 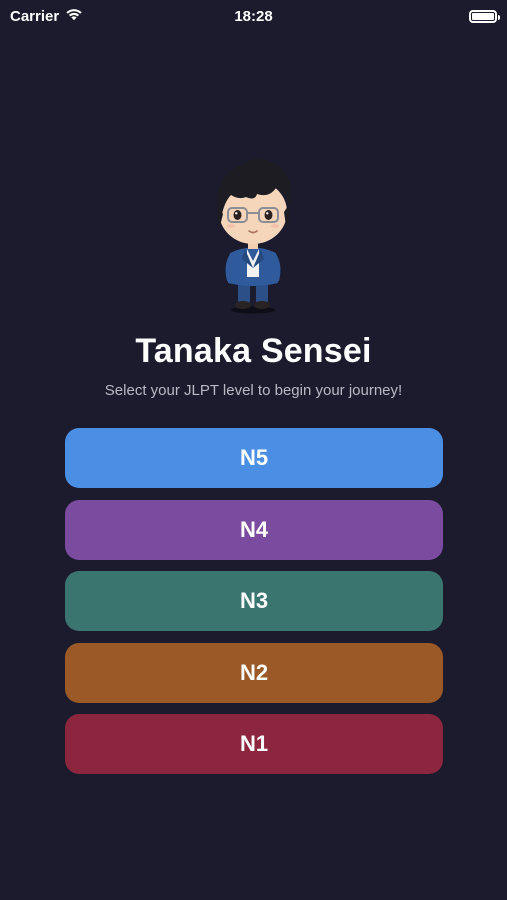 What do you see at coordinates (254, 458) in the screenshot?
I see `level-n5-button: N5` at bounding box center [254, 458].